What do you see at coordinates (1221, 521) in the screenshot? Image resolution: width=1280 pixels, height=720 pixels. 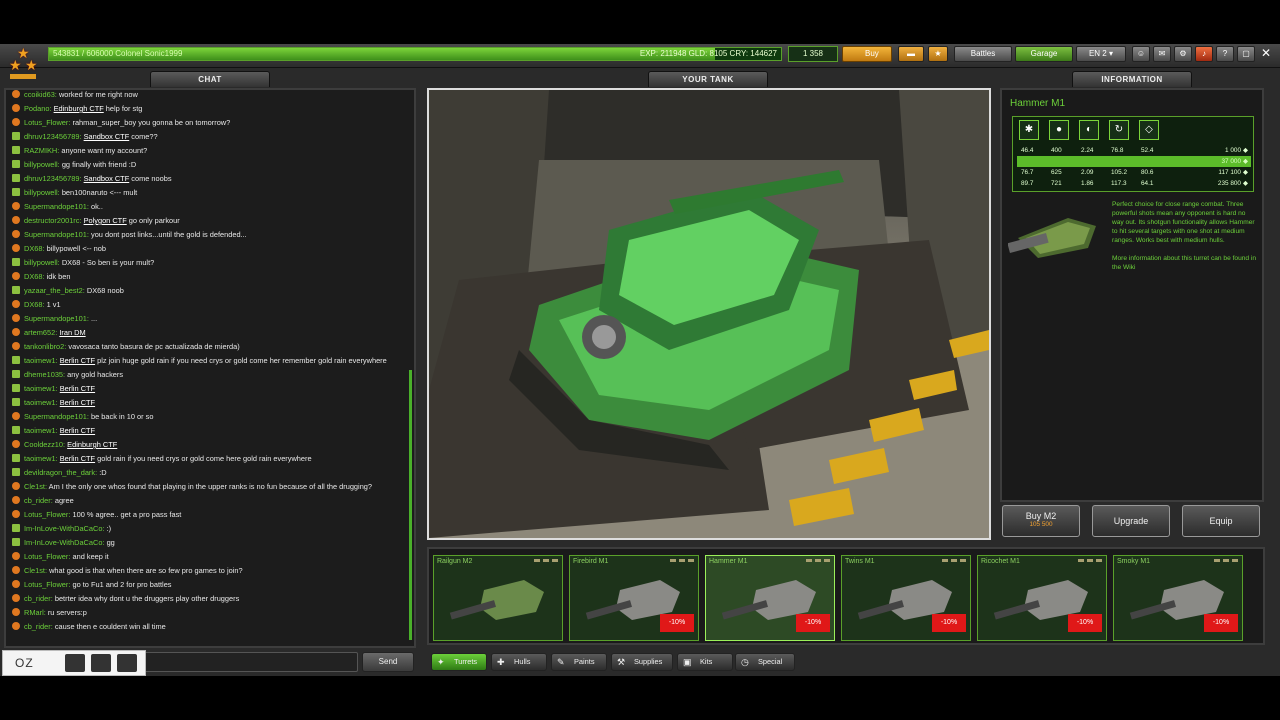 I see `equip-button: Equip` at bounding box center [1221, 521].